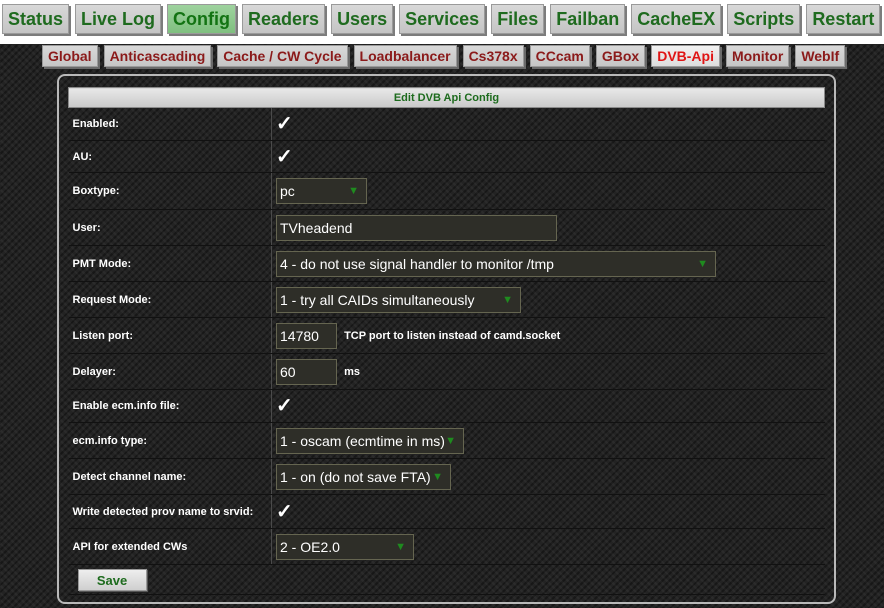 This screenshot has width=884, height=608. Describe the element at coordinates (306, 371) in the screenshot. I see `delayer-input: 60` at that location.